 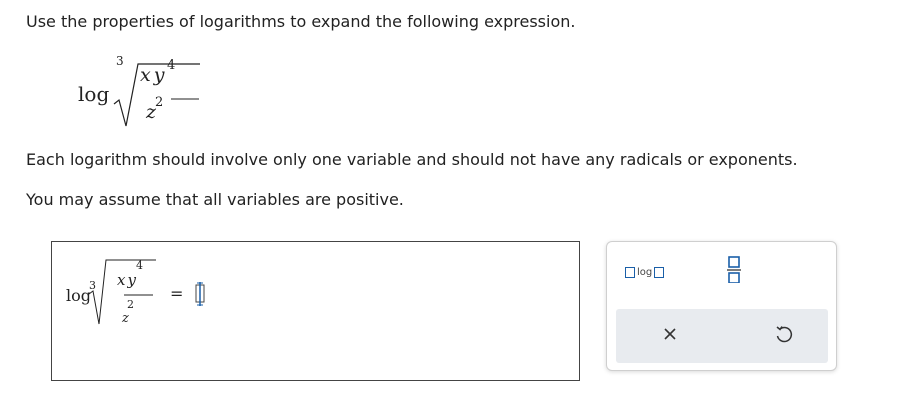 I want to click on undo-icon, so click(x=784, y=334).